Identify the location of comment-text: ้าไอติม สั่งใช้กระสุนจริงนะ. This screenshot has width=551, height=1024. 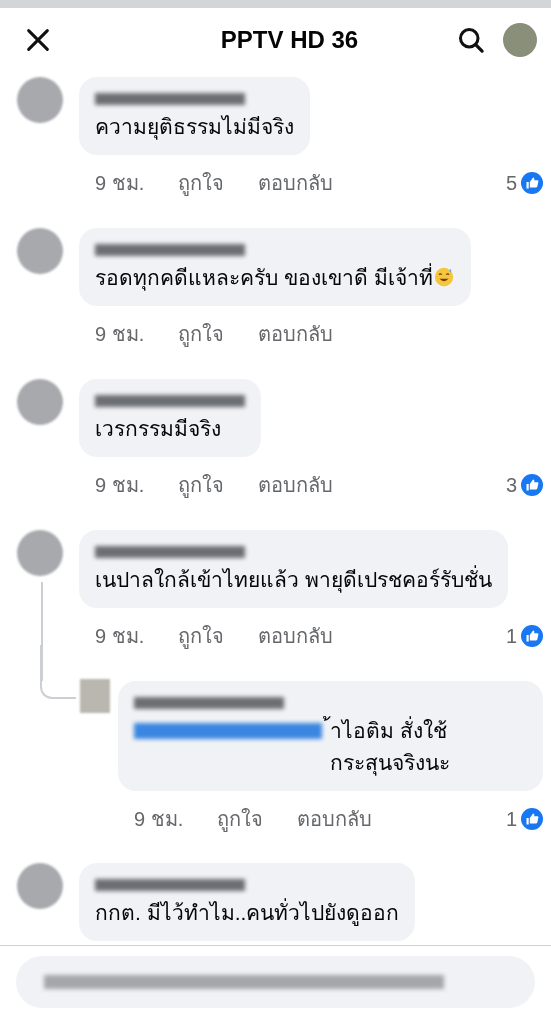
(401, 747).